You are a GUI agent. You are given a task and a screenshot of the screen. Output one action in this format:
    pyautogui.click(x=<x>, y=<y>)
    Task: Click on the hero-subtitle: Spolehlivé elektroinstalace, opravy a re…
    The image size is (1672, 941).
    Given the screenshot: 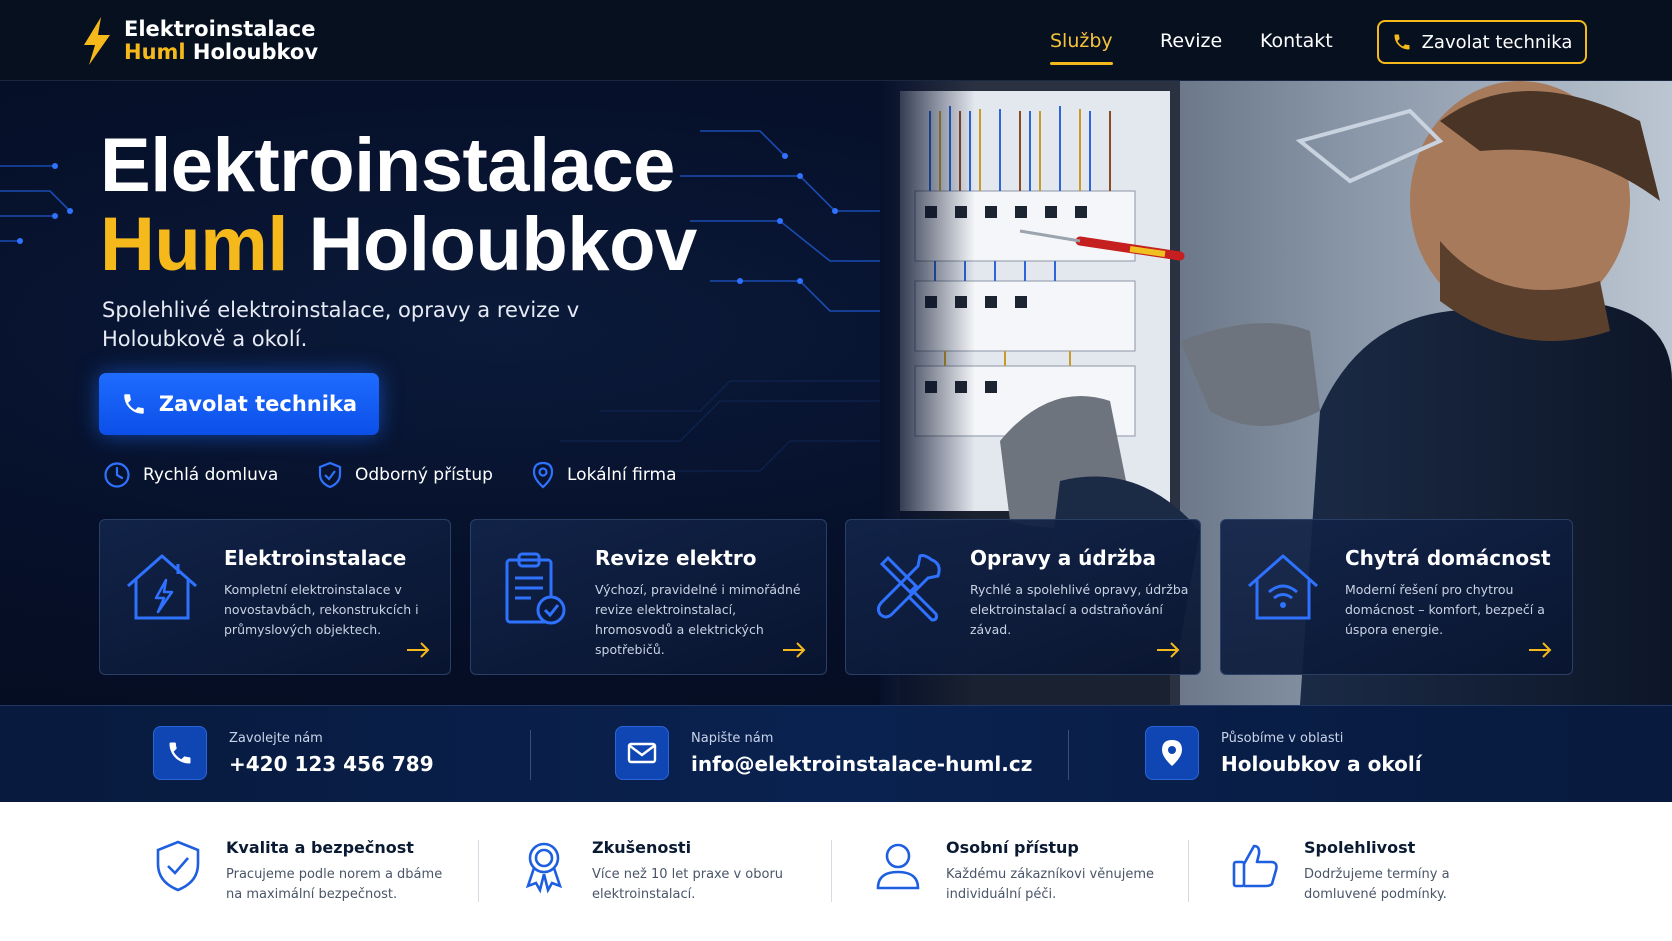 What is the action you would take?
    pyautogui.click(x=341, y=324)
    